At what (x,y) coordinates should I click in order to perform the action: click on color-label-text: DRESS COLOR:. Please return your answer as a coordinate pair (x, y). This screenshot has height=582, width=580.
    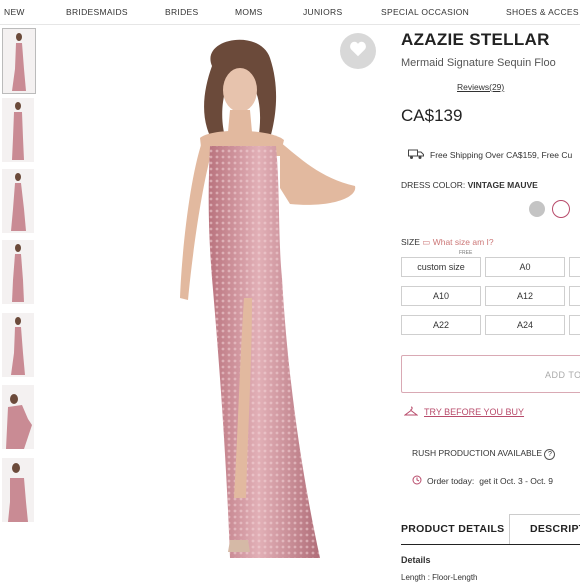
    Looking at the image, I should click on (433, 185).